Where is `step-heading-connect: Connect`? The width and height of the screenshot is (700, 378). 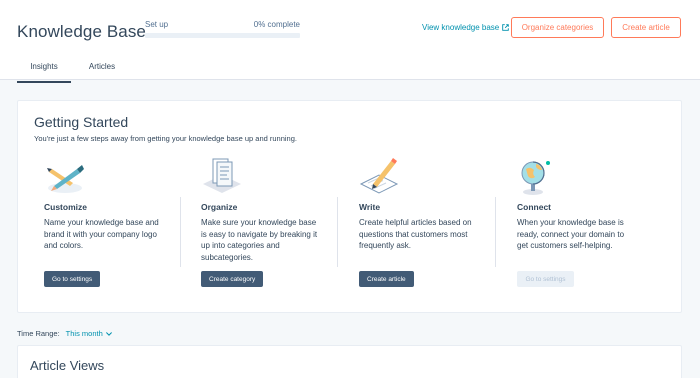 step-heading-connect: Connect is located at coordinates (534, 207).